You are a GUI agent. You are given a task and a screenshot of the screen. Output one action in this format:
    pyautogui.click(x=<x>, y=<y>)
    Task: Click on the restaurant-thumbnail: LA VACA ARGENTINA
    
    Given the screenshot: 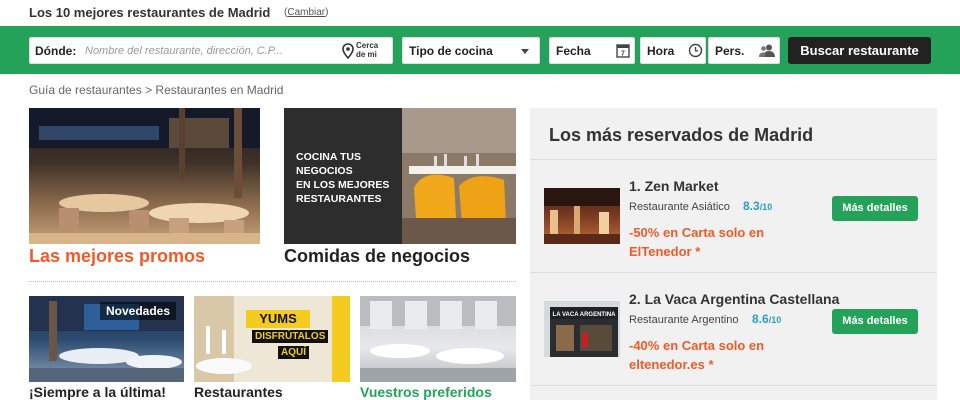 What is the action you would take?
    pyautogui.click(x=582, y=329)
    